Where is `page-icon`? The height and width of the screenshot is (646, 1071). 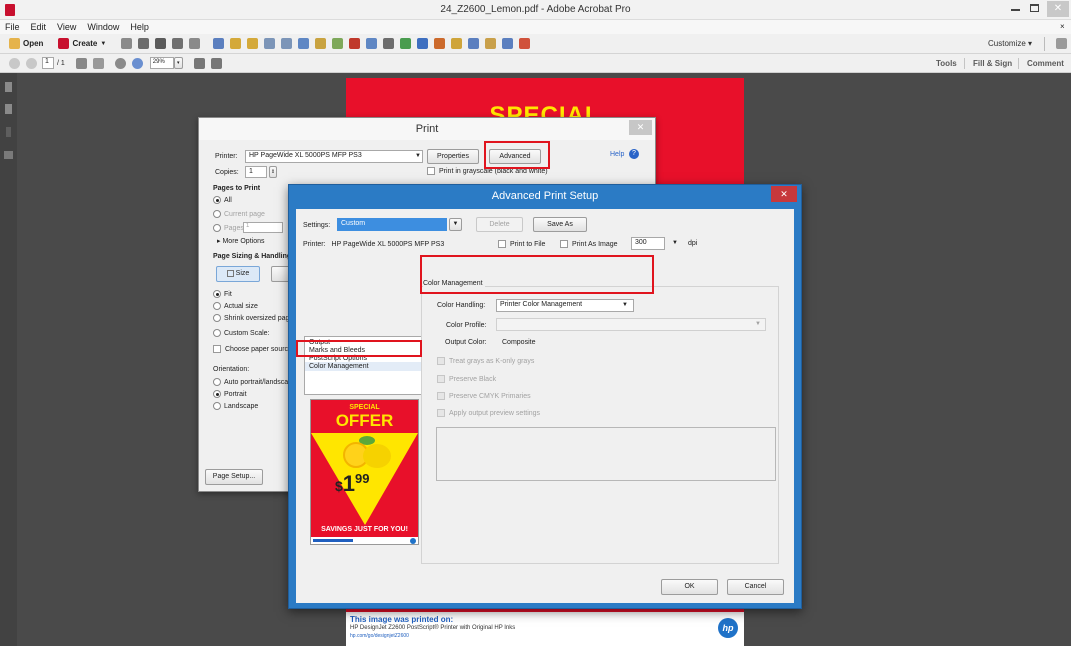 page-icon is located at coordinates (270, 43).